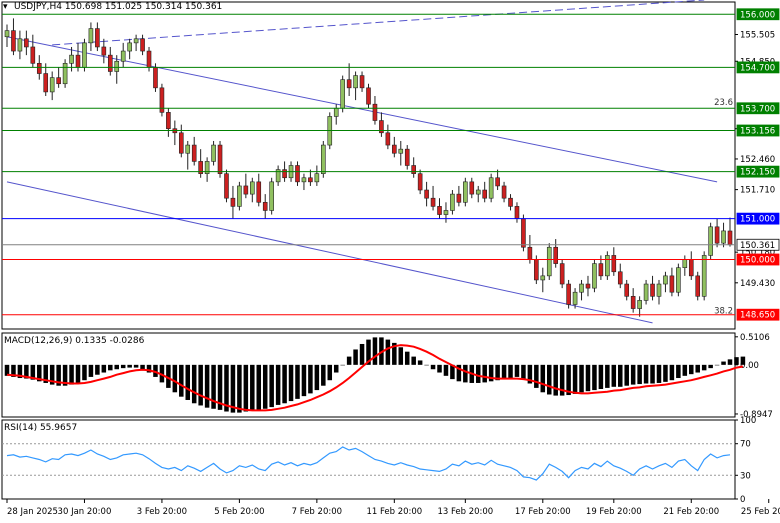 The image size is (780, 523). I want to click on fib-label-0: 23.6, so click(723, 103).